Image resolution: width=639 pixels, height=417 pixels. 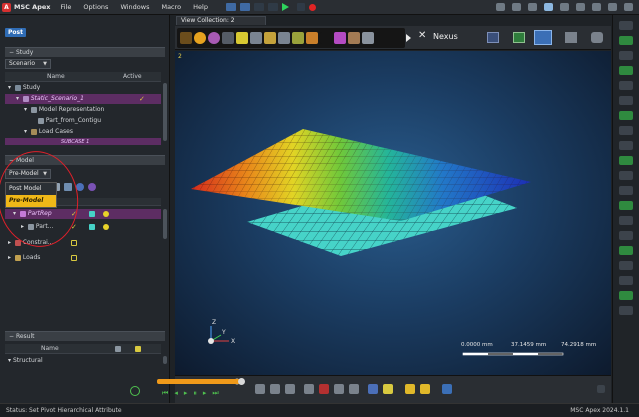 What do you see at coordinates (85, 336) in the screenshot?
I see `result-section-header: − Result` at bounding box center [85, 336].